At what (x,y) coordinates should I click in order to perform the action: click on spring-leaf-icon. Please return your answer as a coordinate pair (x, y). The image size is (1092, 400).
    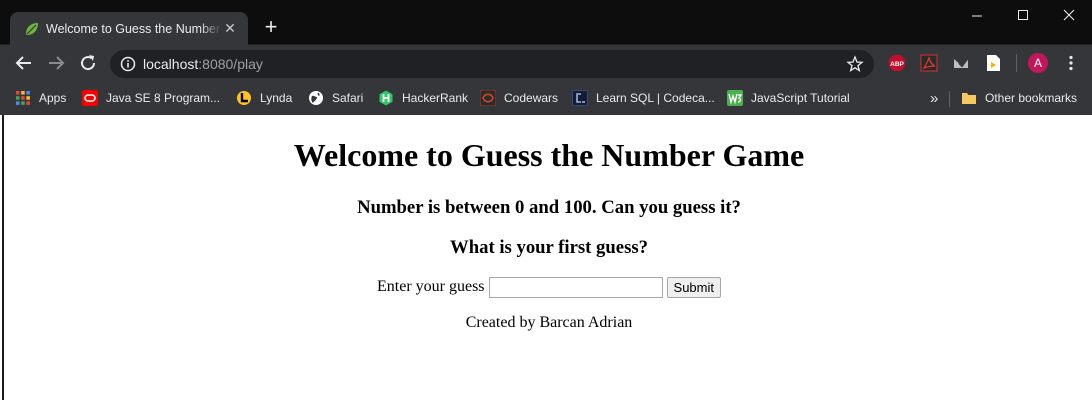
    Looking at the image, I should click on (32, 29).